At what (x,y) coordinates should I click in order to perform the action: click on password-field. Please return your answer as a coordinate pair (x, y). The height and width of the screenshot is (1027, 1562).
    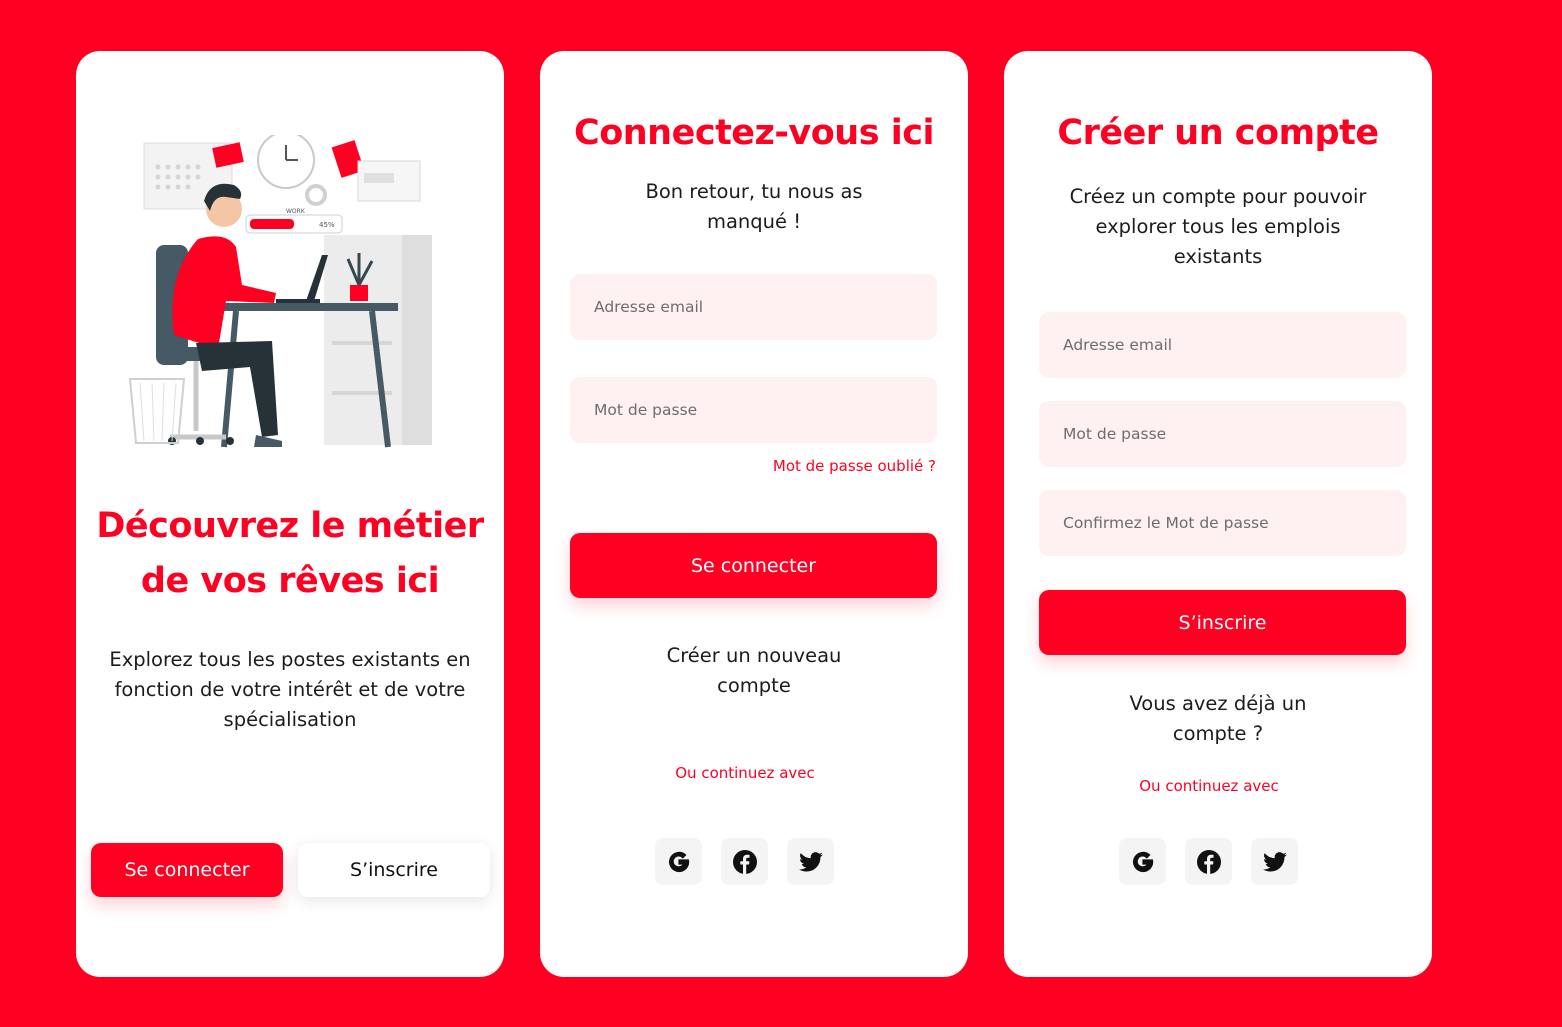
    Looking at the image, I should click on (753, 410).